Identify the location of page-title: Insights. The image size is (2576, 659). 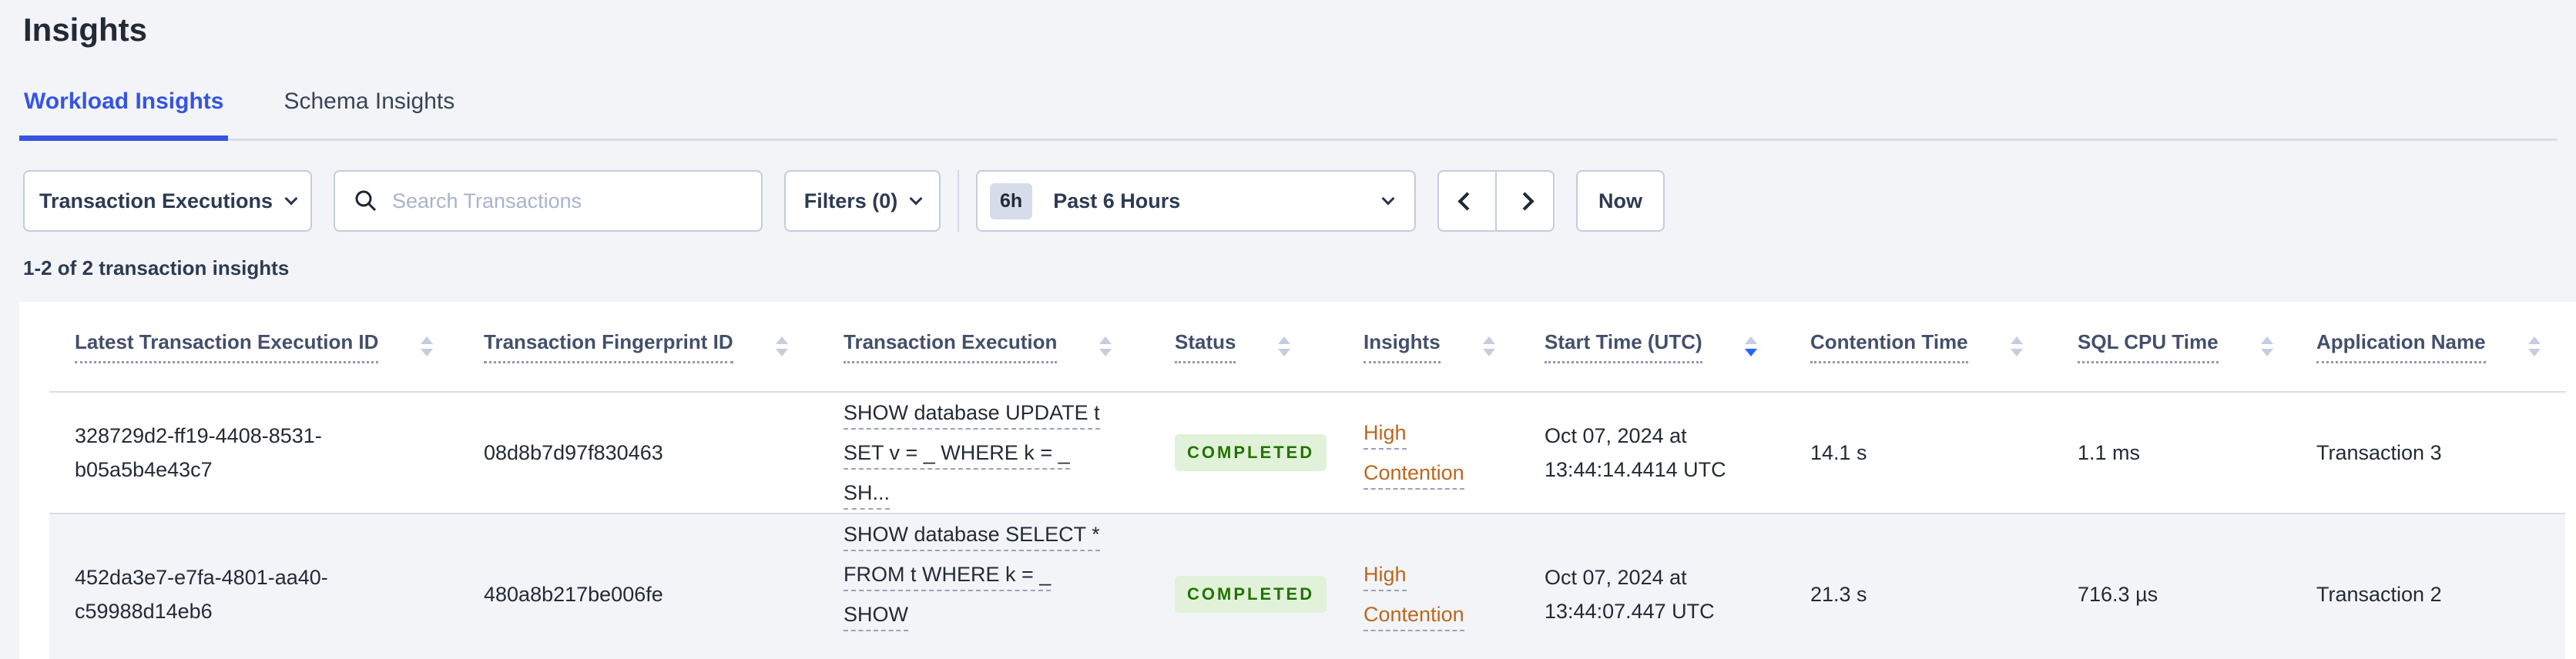
(85, 30).